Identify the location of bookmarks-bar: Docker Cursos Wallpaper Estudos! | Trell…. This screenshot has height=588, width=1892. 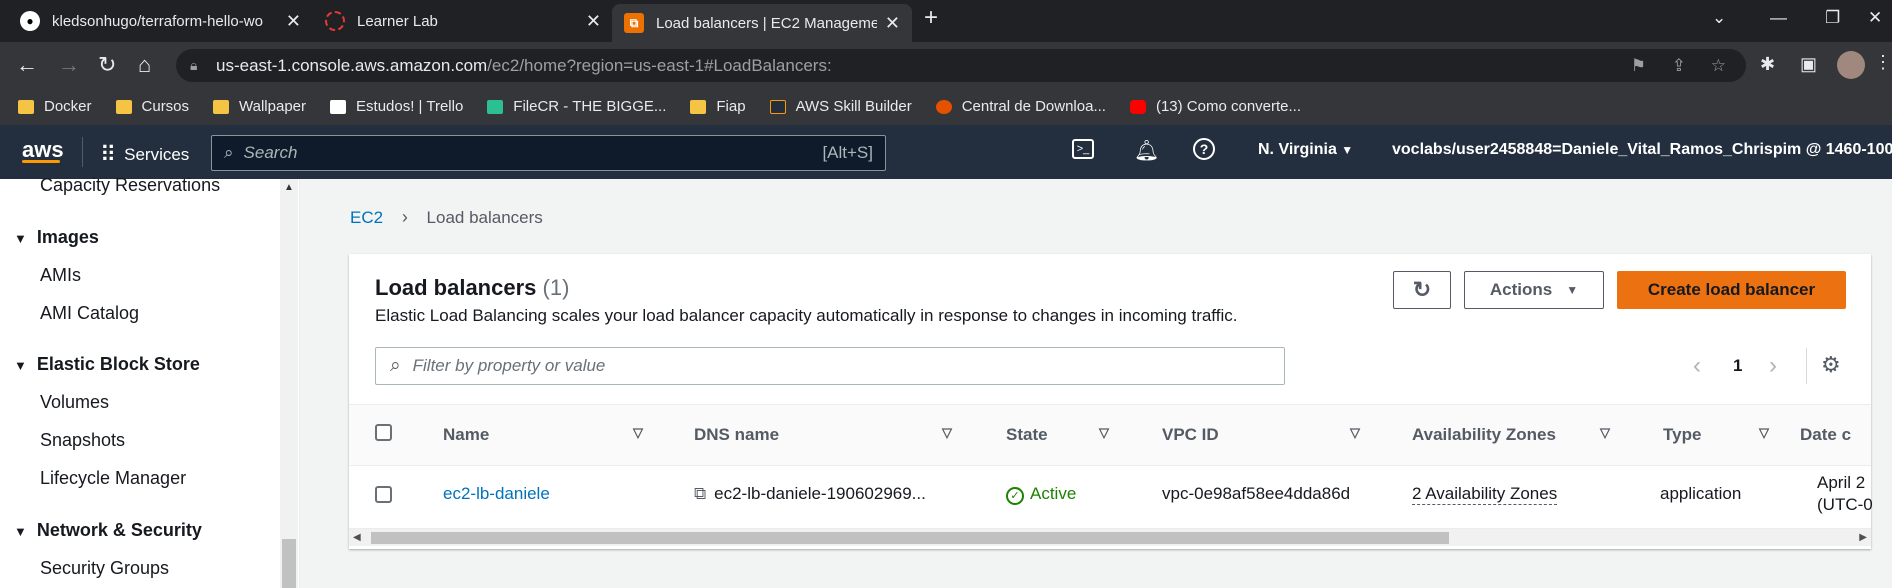
(946, 106).